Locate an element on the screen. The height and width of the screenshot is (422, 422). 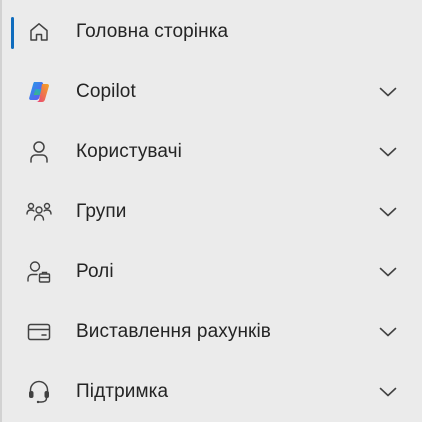
person-role-icon is located at coordinates (39, 272).